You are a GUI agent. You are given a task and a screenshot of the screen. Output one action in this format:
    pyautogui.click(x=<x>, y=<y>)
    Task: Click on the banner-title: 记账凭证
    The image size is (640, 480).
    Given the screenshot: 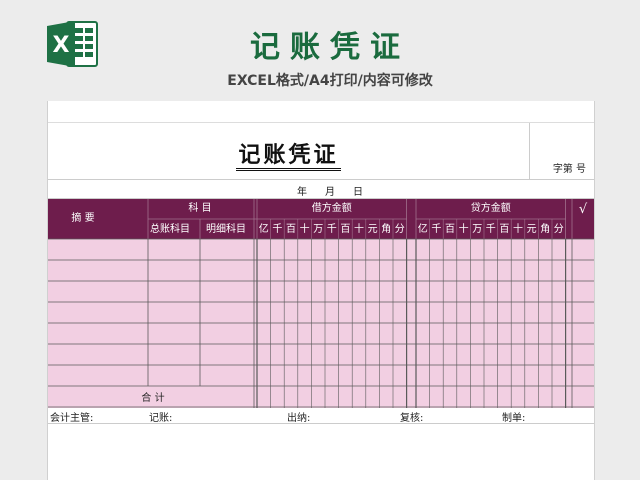 What is the action you would take?
    pyautogui.click(x=330, y=47)
    